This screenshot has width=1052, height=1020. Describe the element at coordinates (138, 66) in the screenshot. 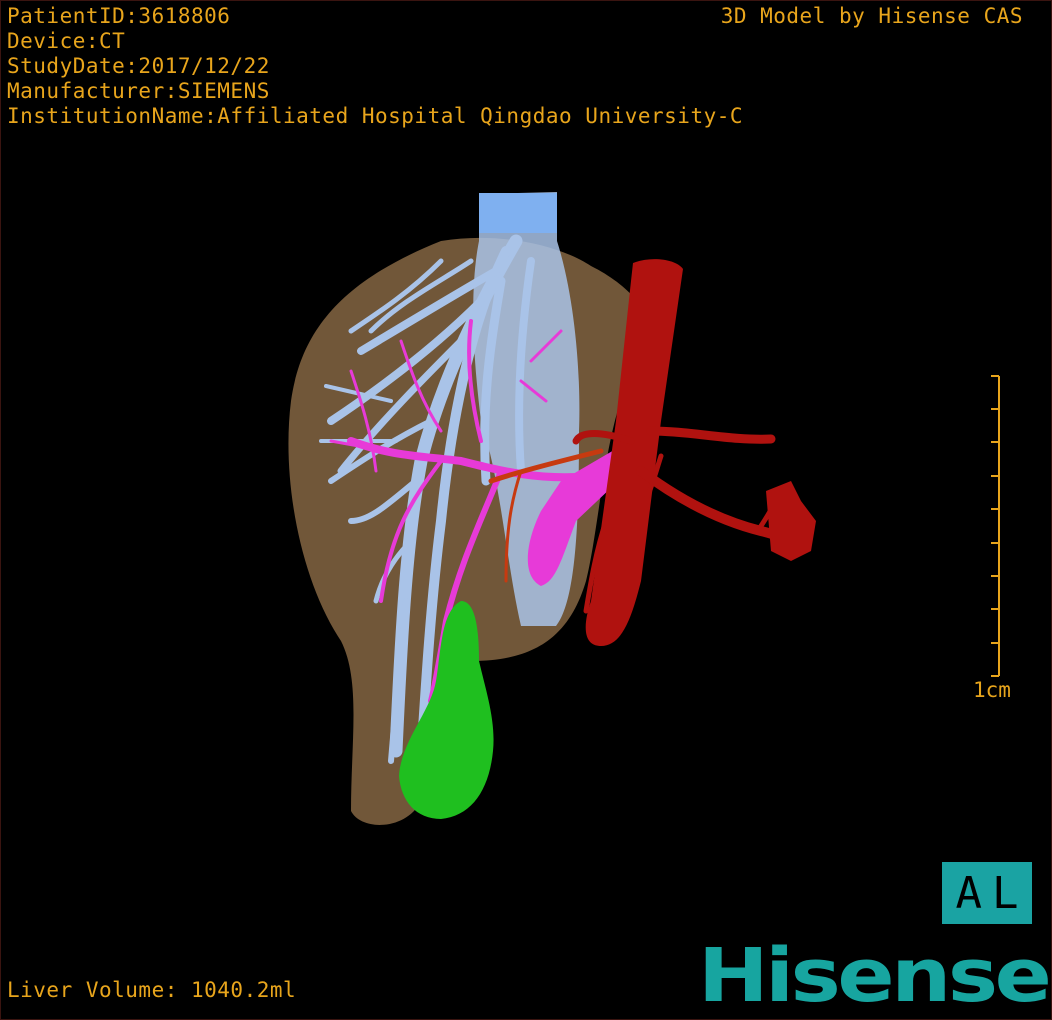

I see `study-date: StudyDate:2017/12/22` at that location.